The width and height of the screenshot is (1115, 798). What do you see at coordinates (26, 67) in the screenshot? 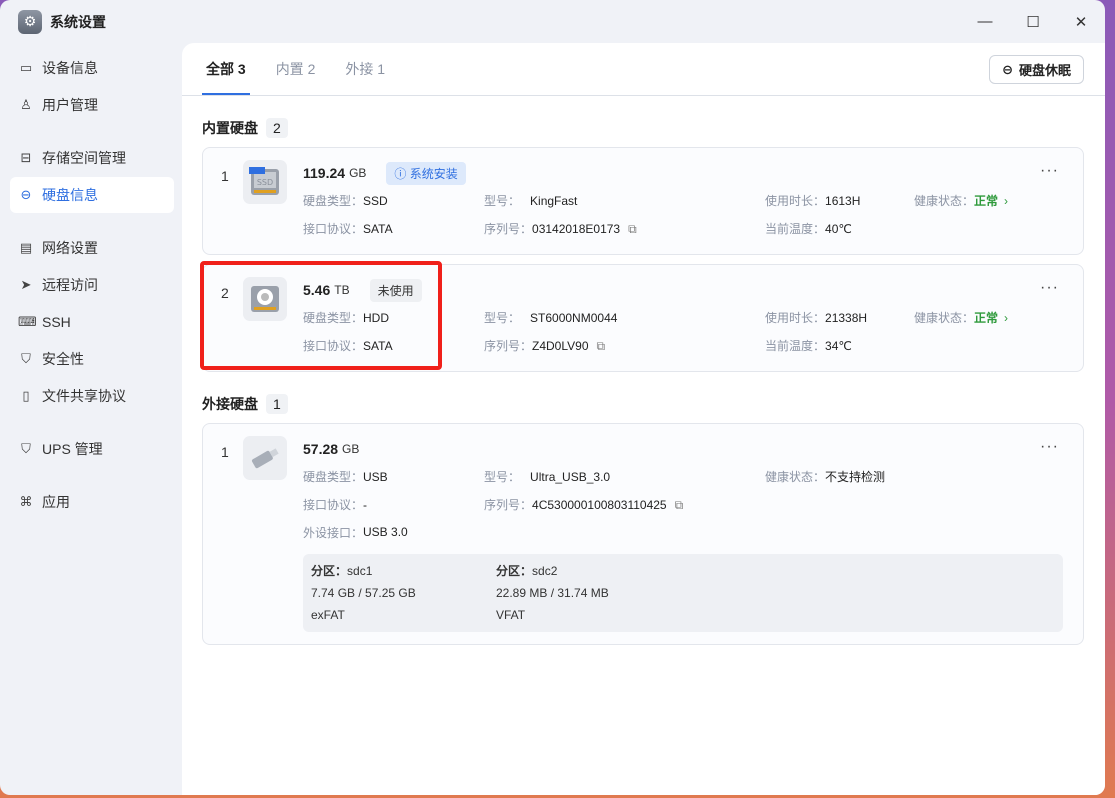
I see `device-icon: ▭` at bounding box center [26, 67].